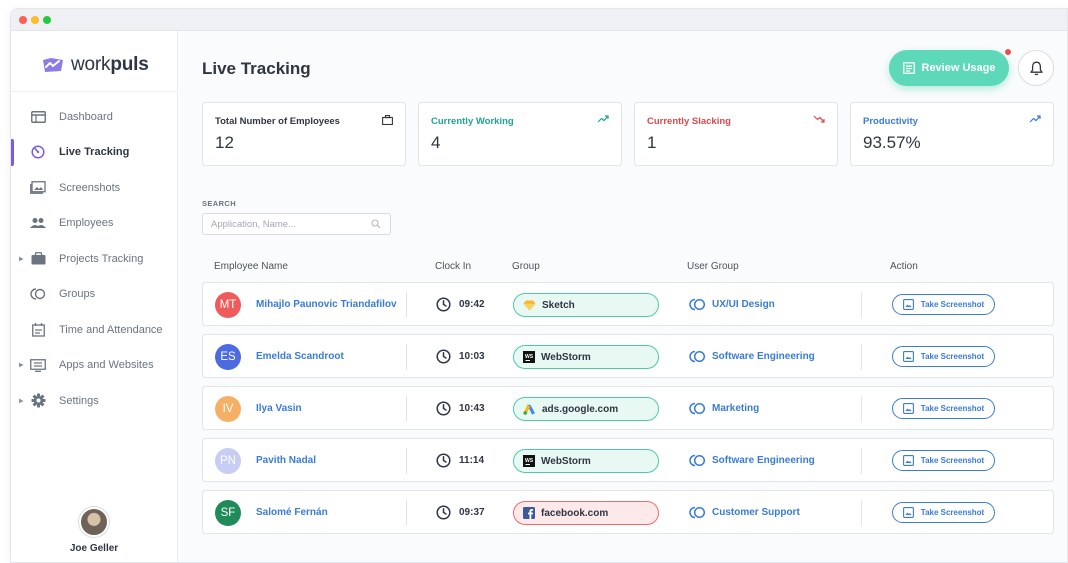 This screenshot has width=1068, height=563. I want to click on dashboard-icon, so click(38, 117).